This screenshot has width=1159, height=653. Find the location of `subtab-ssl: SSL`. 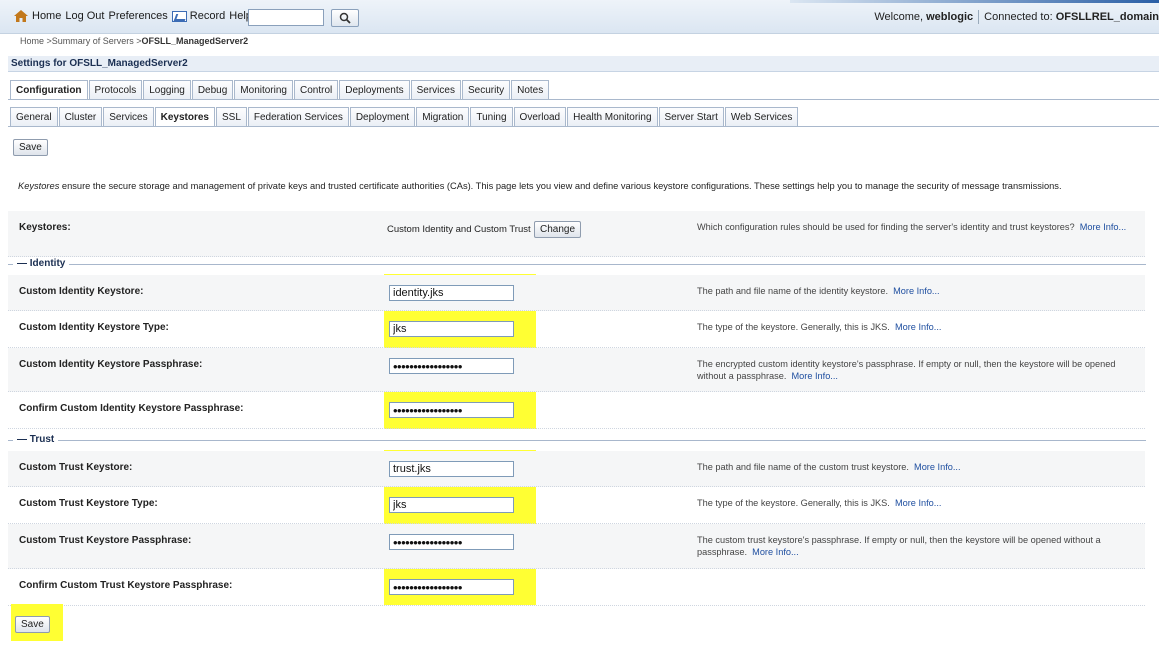

subtab-ssl: SSL is located at coordinates (231, 117).